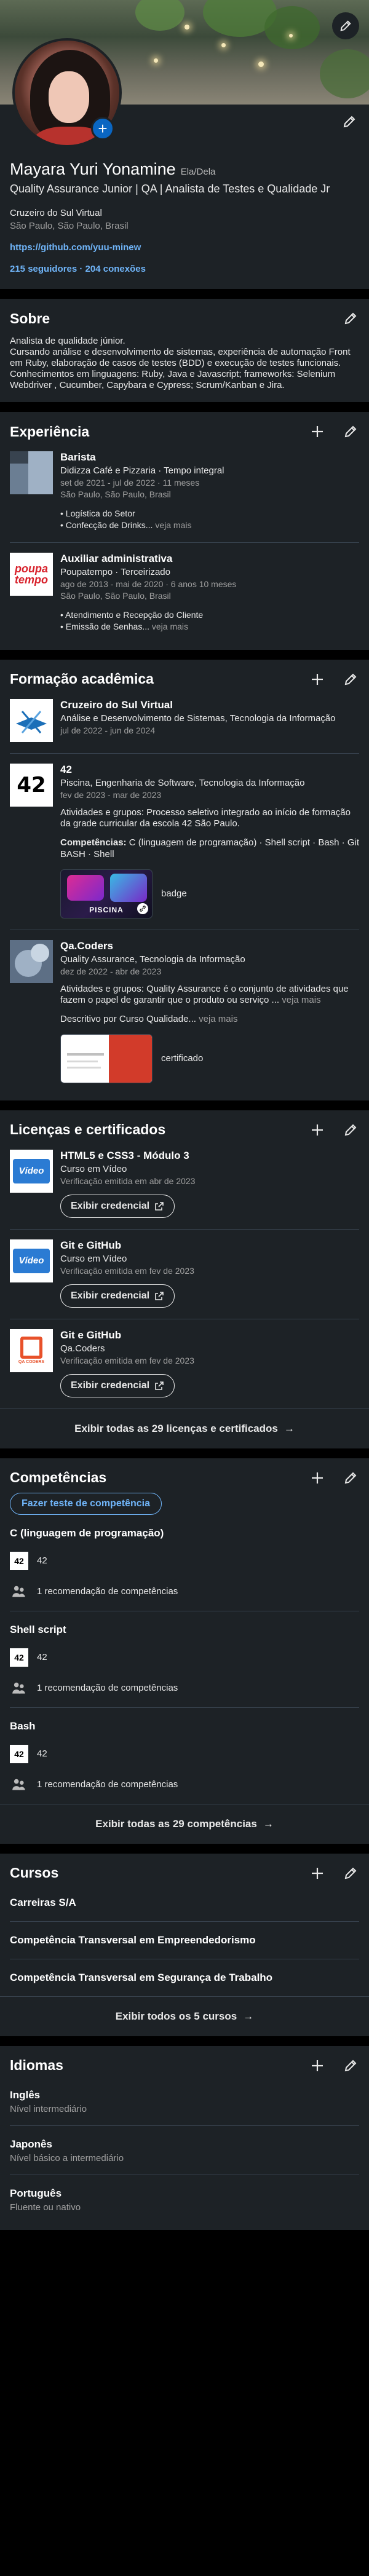 This screenshot has width=369, height=2576. I want to click on add-license-button, so click(317, 1130).